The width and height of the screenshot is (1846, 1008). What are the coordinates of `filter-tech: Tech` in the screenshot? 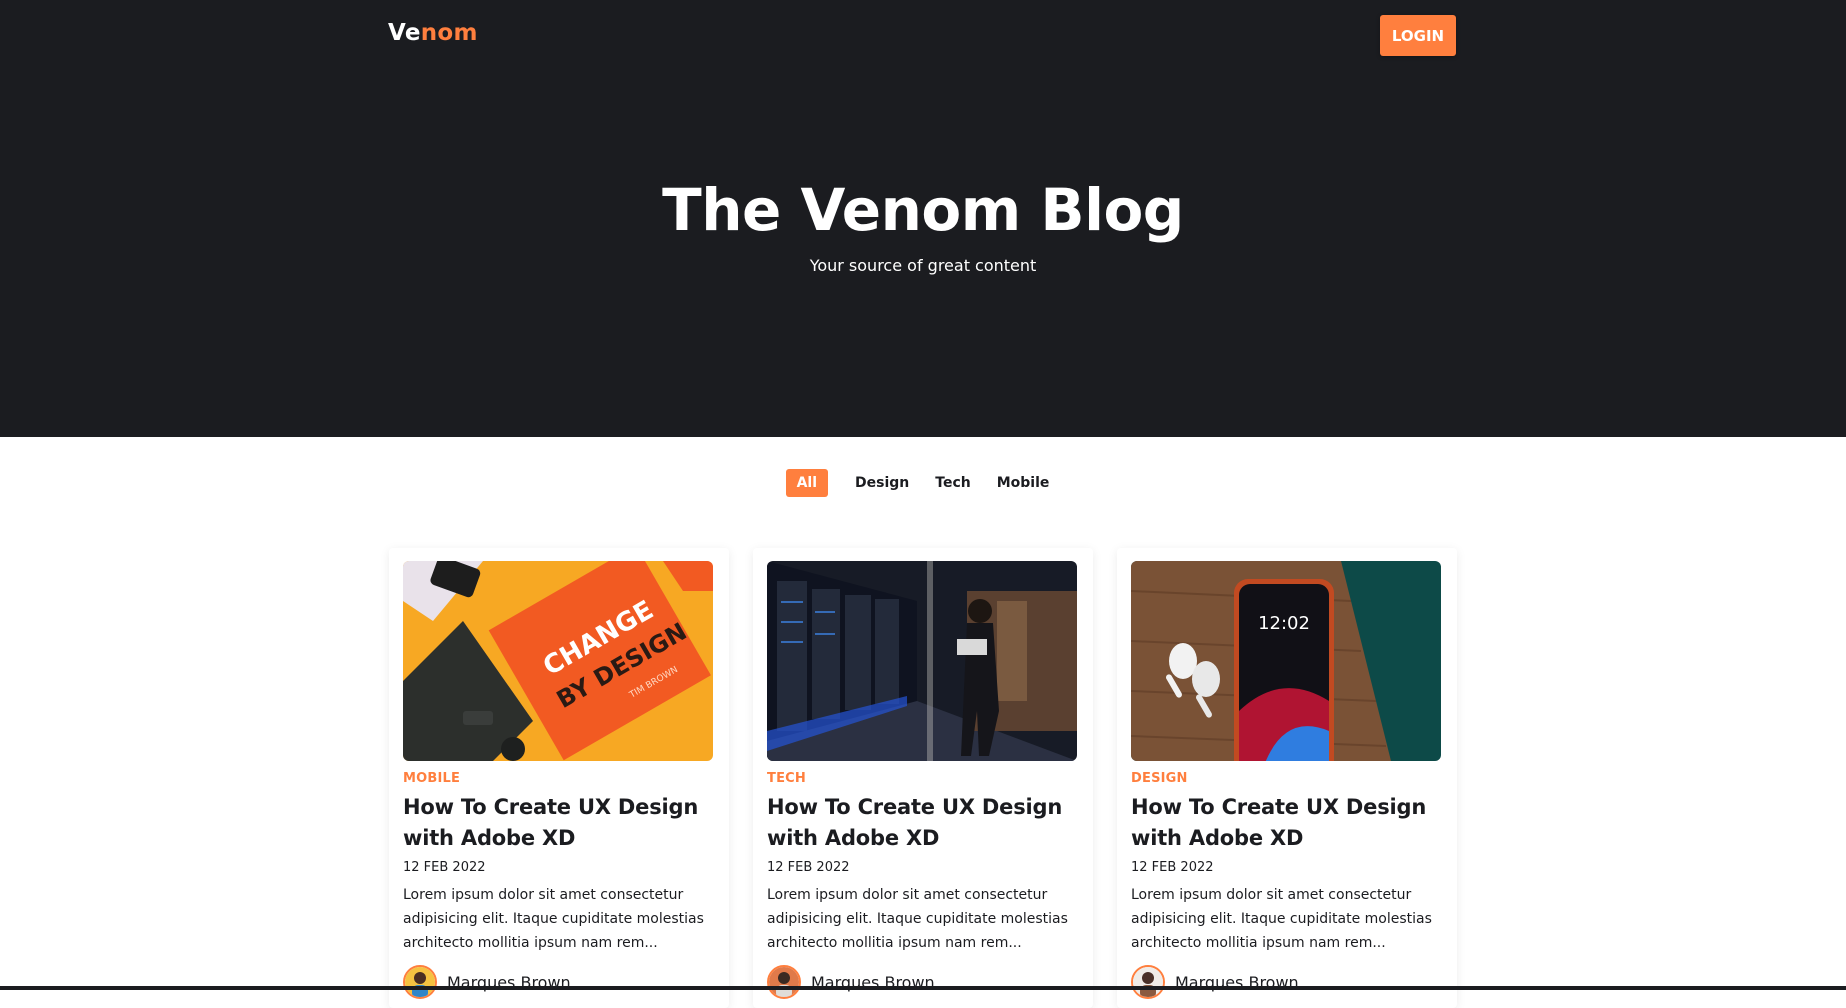 It's located at (952, 483).